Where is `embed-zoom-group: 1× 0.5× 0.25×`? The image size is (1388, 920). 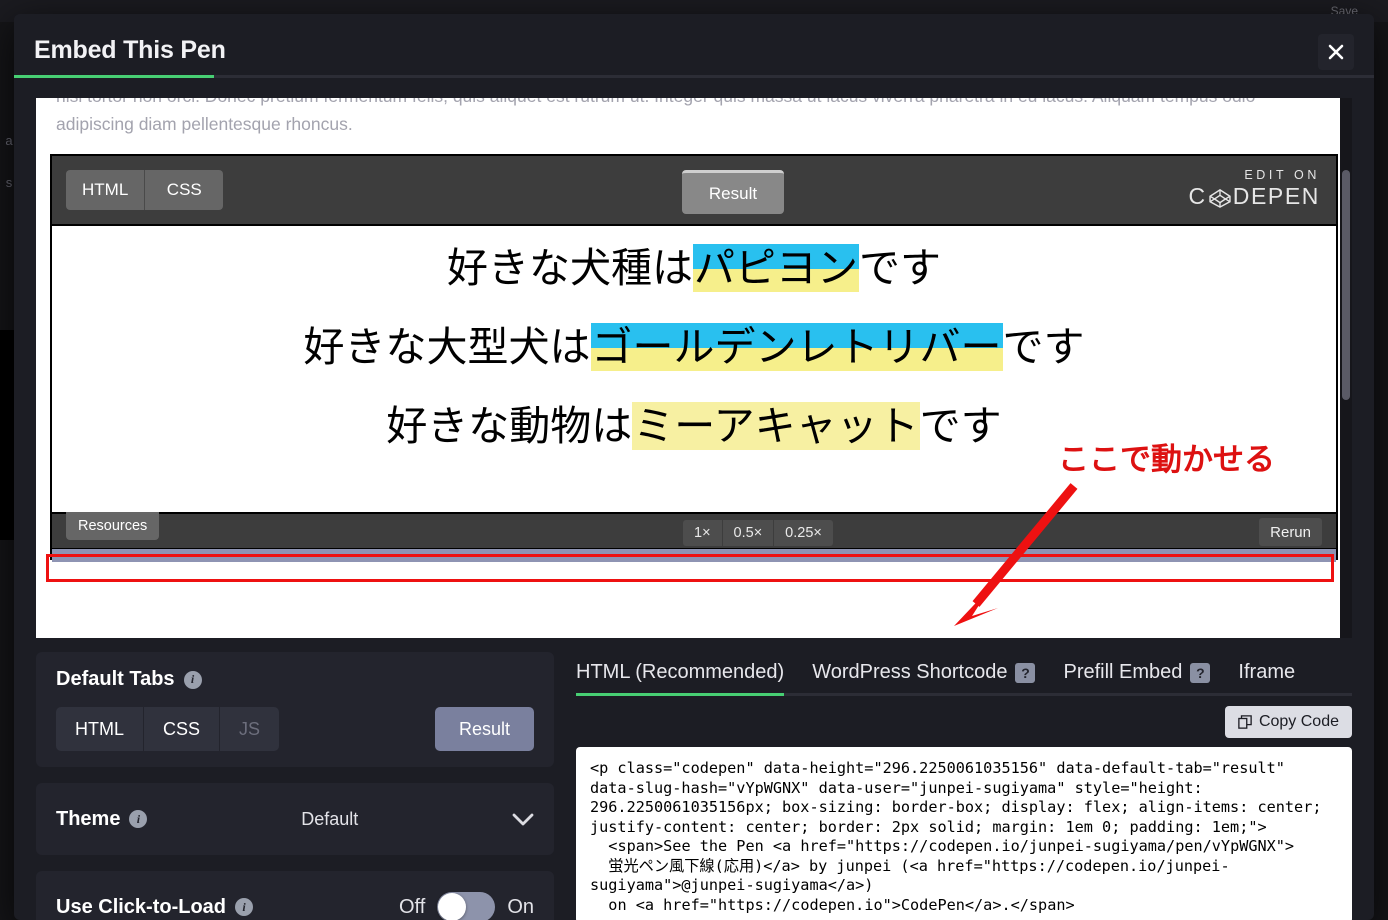
embed-zoom-group: 1× 0.5× 0.25× is located at coordinates (758, 533).